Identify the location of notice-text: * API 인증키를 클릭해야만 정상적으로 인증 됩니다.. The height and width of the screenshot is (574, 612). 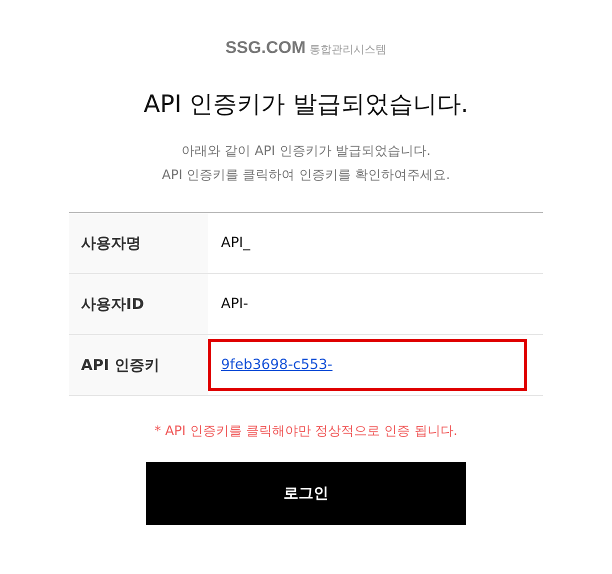
(306, 431).